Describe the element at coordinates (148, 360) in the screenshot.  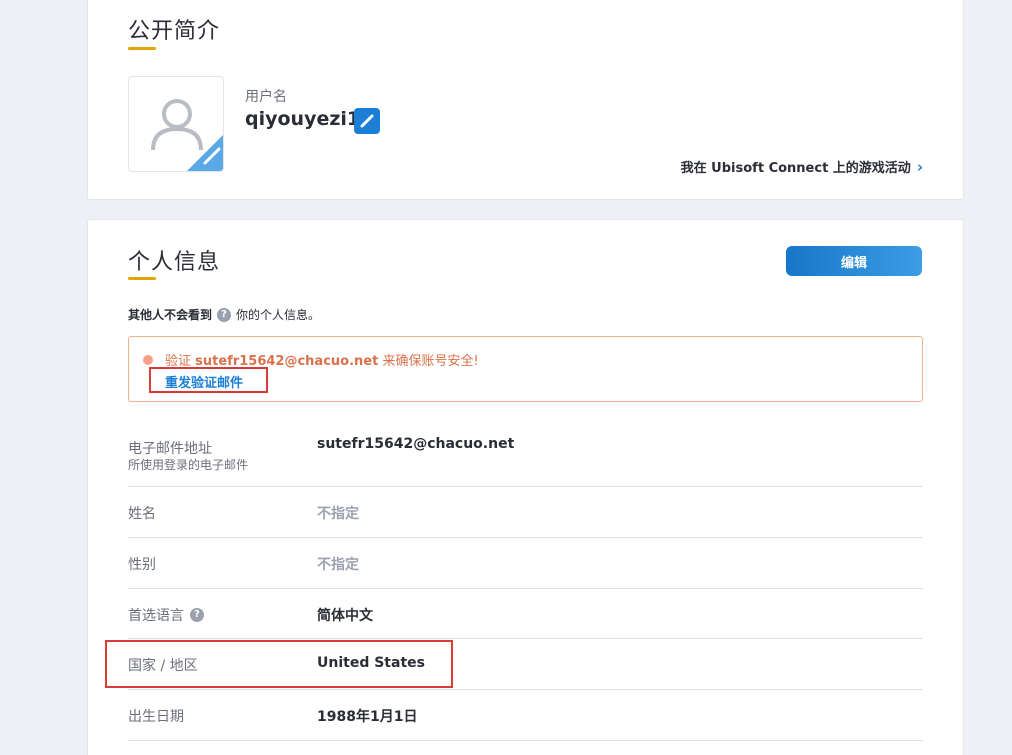
I see `alert-dot-icon` at that location.